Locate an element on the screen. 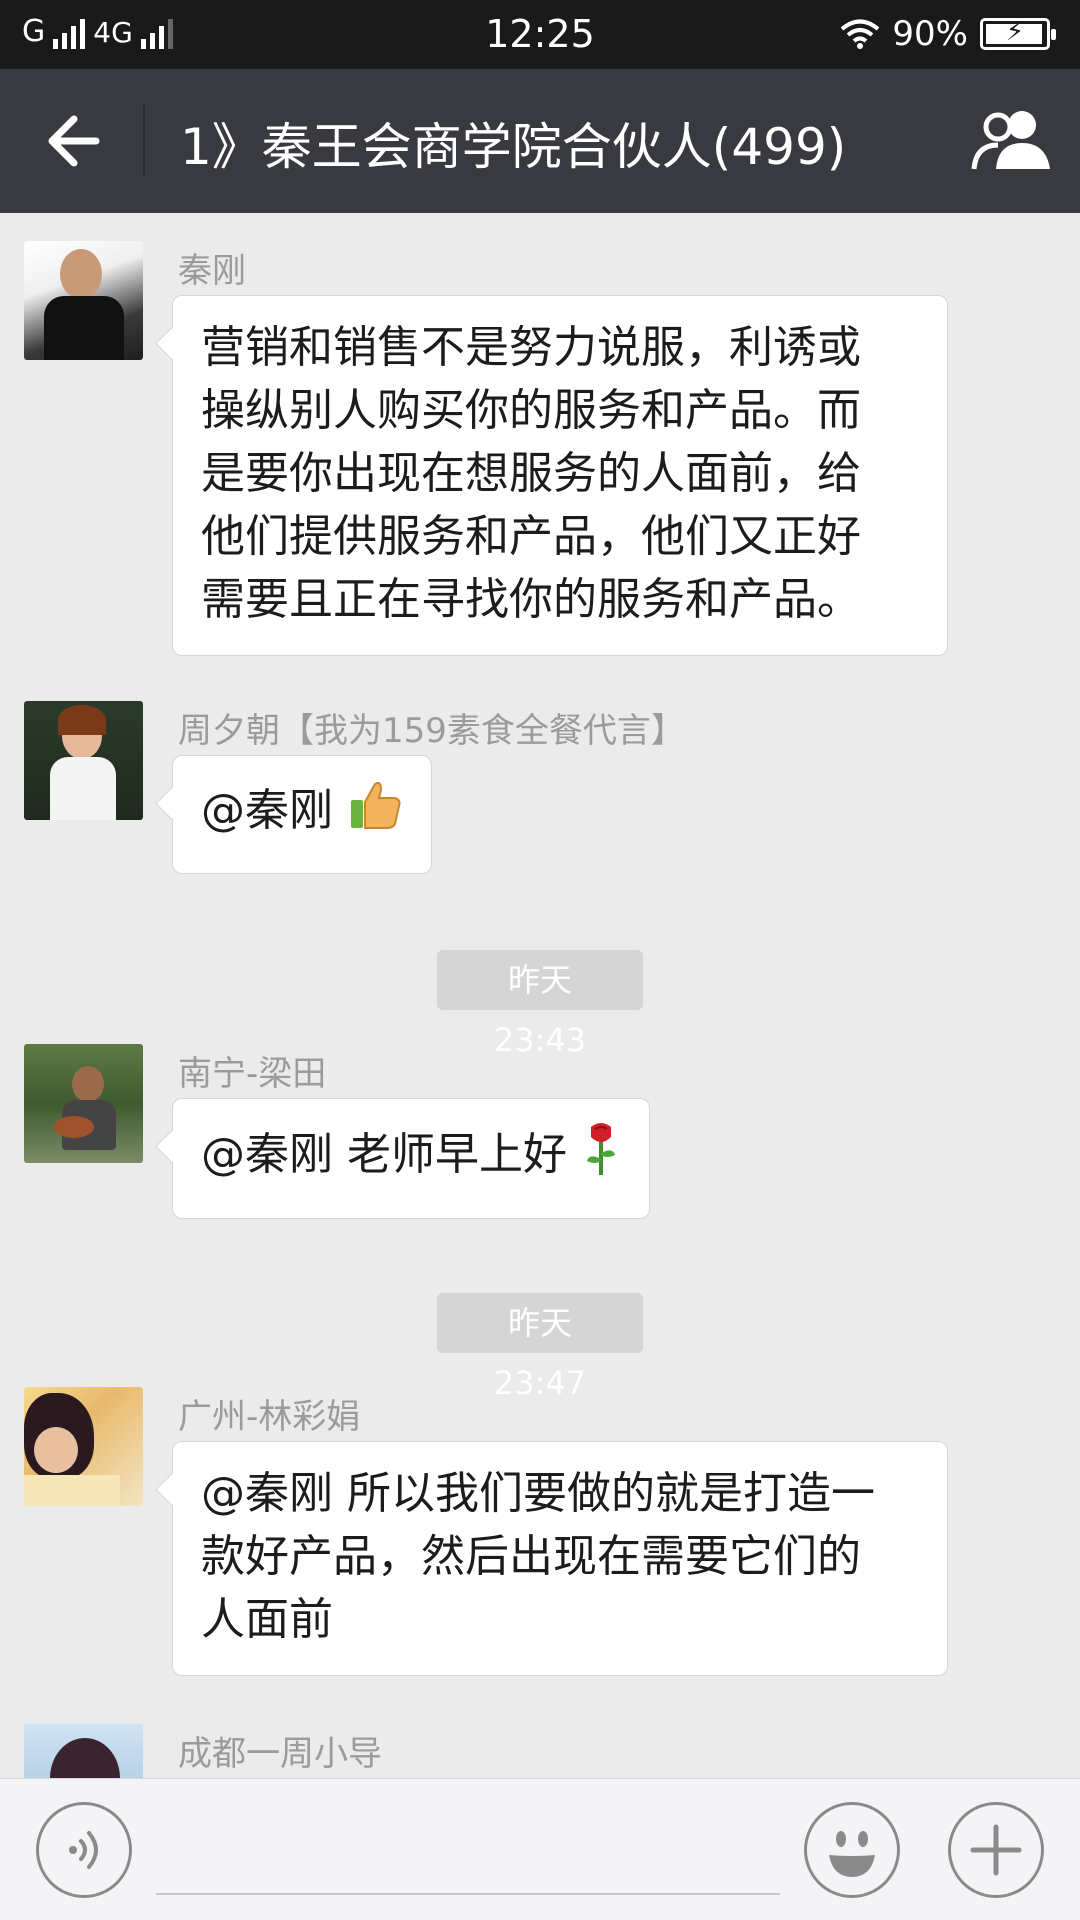  status-bar: G 4G 12:25 90% ⚡ is located at coordinates (540, 34).